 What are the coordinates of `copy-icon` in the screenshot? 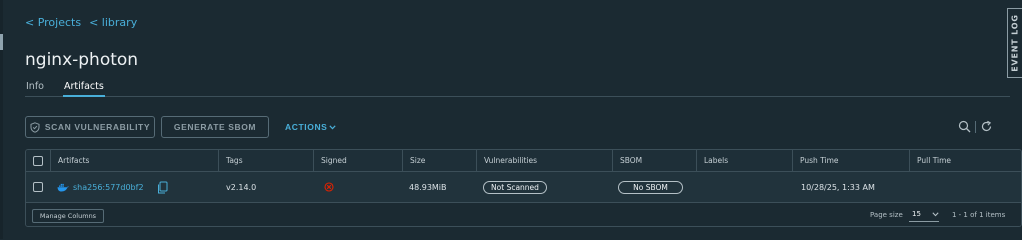 It's located at (162, 187).